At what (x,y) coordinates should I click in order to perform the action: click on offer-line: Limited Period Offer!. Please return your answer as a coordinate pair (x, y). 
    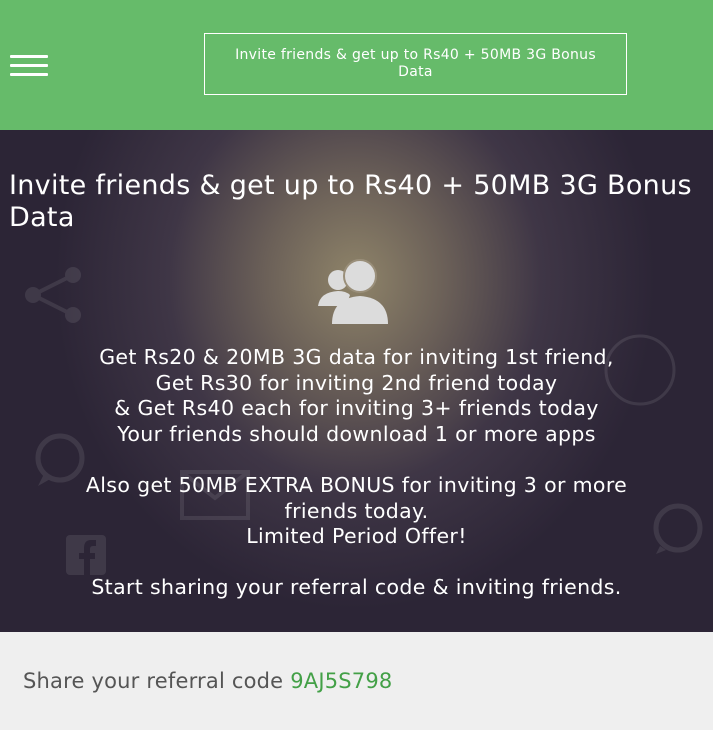
    Looking at the image, I should click on (356, 536).